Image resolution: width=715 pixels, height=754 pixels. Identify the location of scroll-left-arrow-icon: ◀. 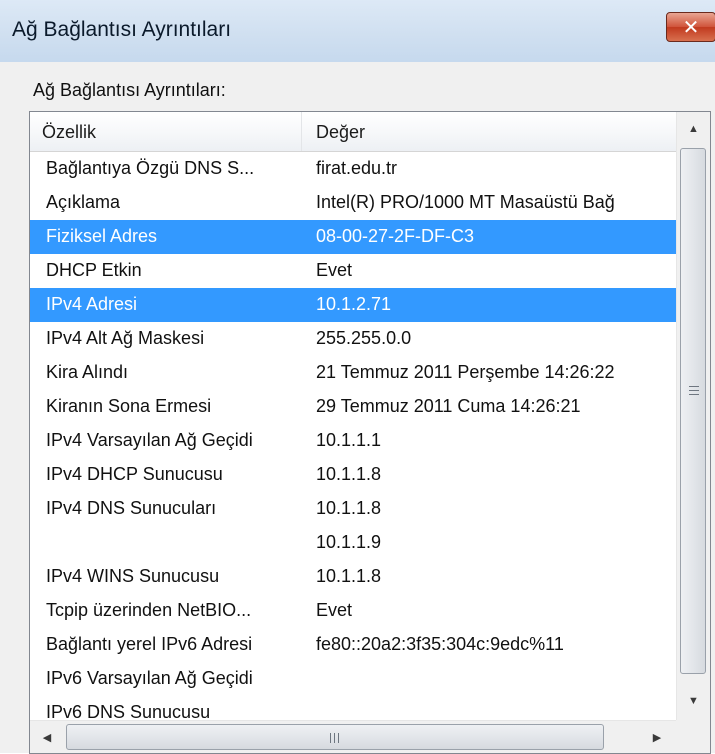
(47, 737).